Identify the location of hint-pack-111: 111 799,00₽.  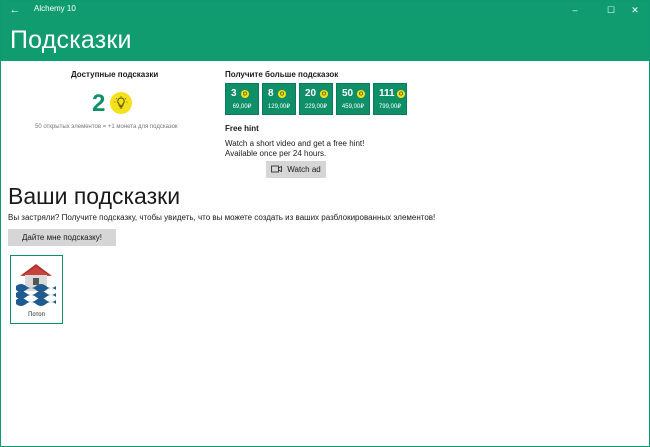
(390, 99).